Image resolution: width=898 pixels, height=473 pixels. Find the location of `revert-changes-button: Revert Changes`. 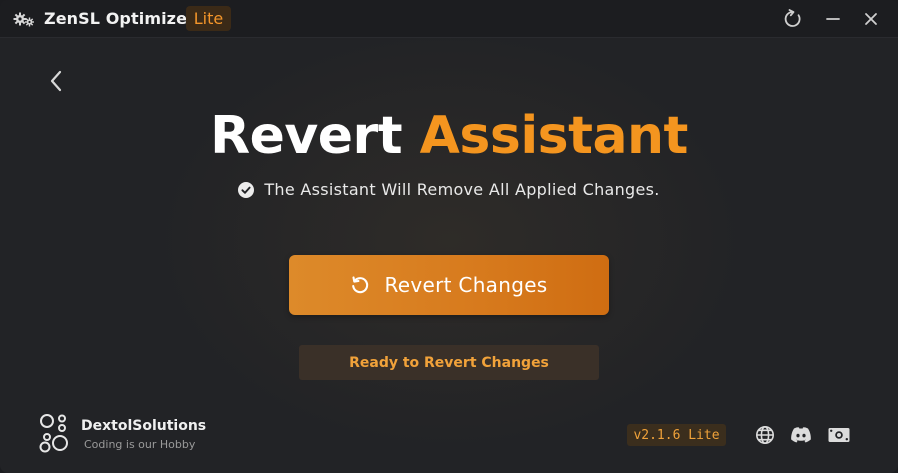

revert-changes-button: Revert Changes is located at coordinates (449, 285).